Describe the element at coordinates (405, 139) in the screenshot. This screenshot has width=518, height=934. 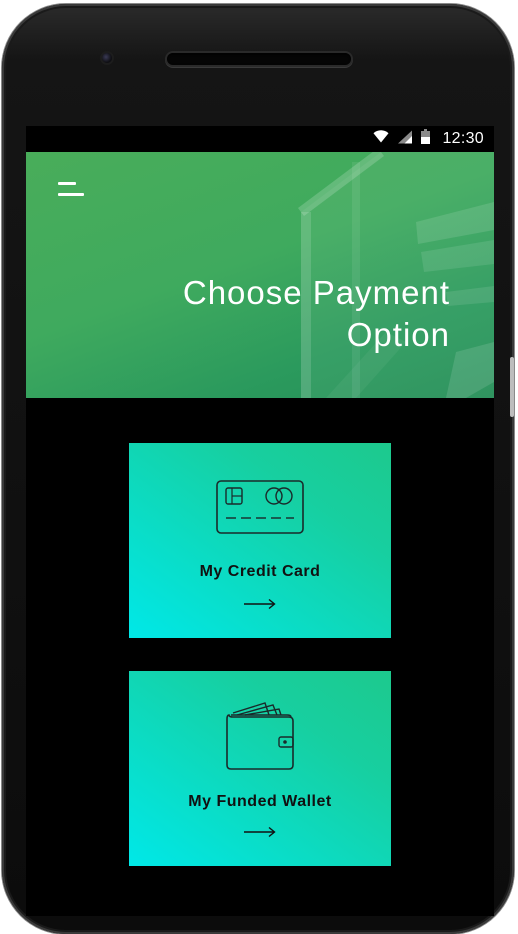
I see `cell-signal-icon` at that location.